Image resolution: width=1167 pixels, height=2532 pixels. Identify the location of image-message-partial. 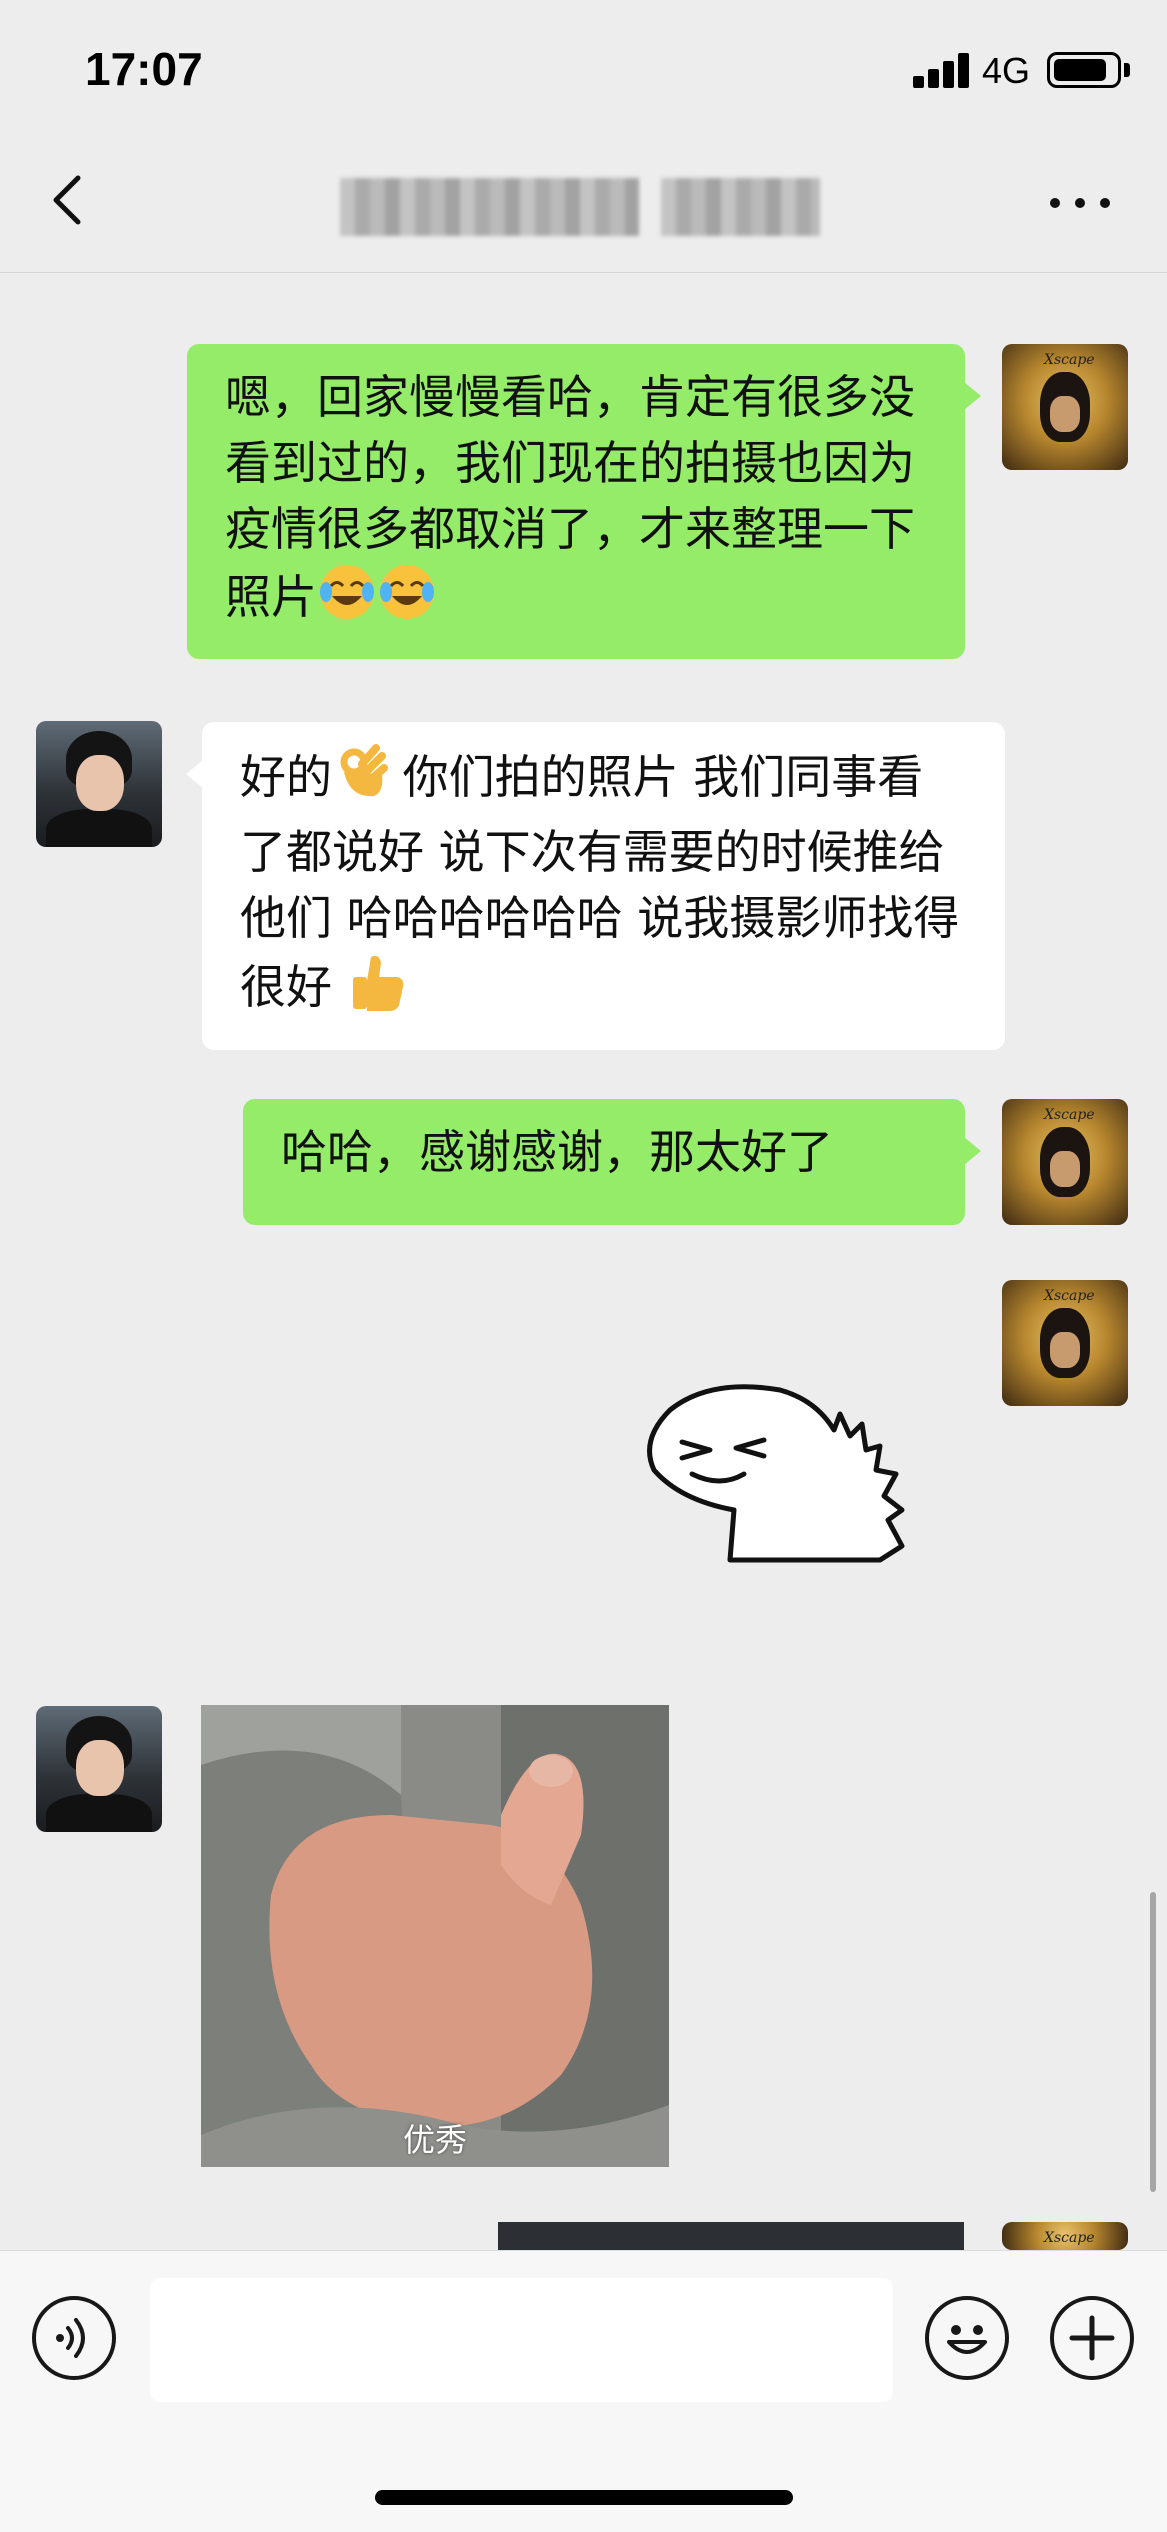
(731, 2237).